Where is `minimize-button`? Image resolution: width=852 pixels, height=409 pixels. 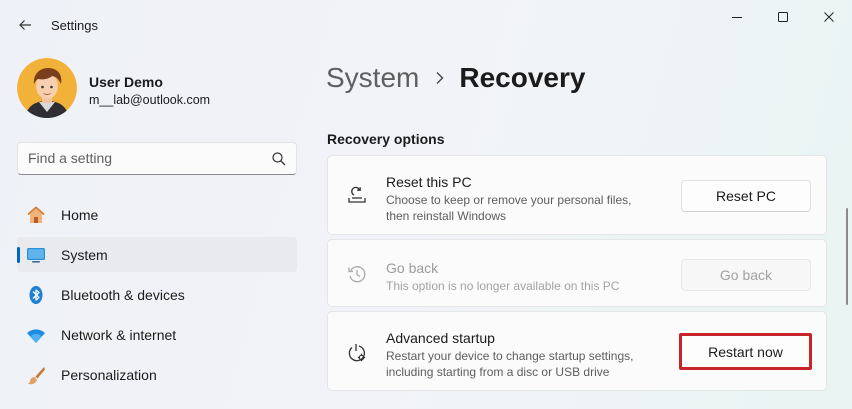 minimize-button is located at coordinates (737, 17).